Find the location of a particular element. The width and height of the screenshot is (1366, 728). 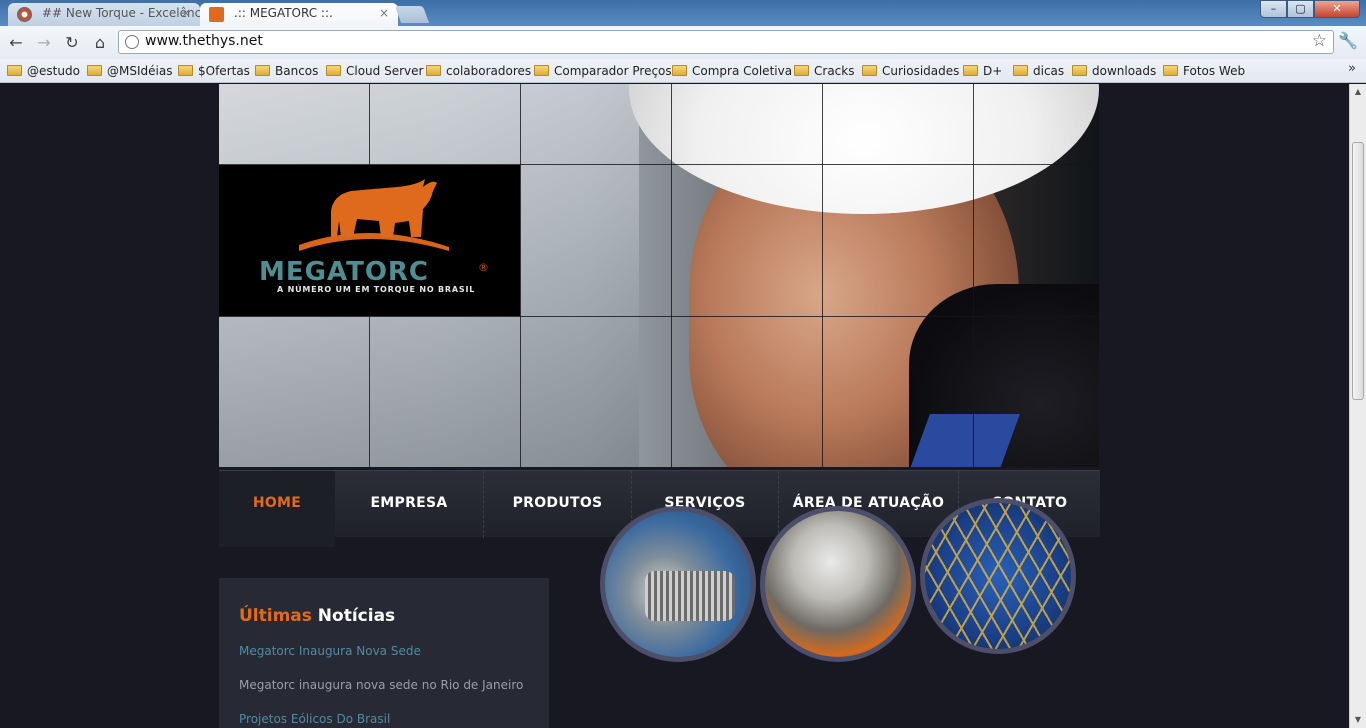

bookmark-folder: Bancos is located at coordinates (286, 71).